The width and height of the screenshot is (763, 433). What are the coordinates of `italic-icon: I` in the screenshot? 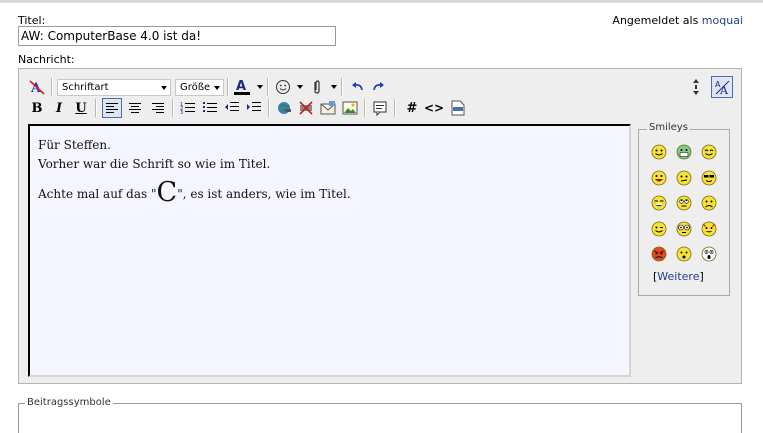 It's located at (59, 108).